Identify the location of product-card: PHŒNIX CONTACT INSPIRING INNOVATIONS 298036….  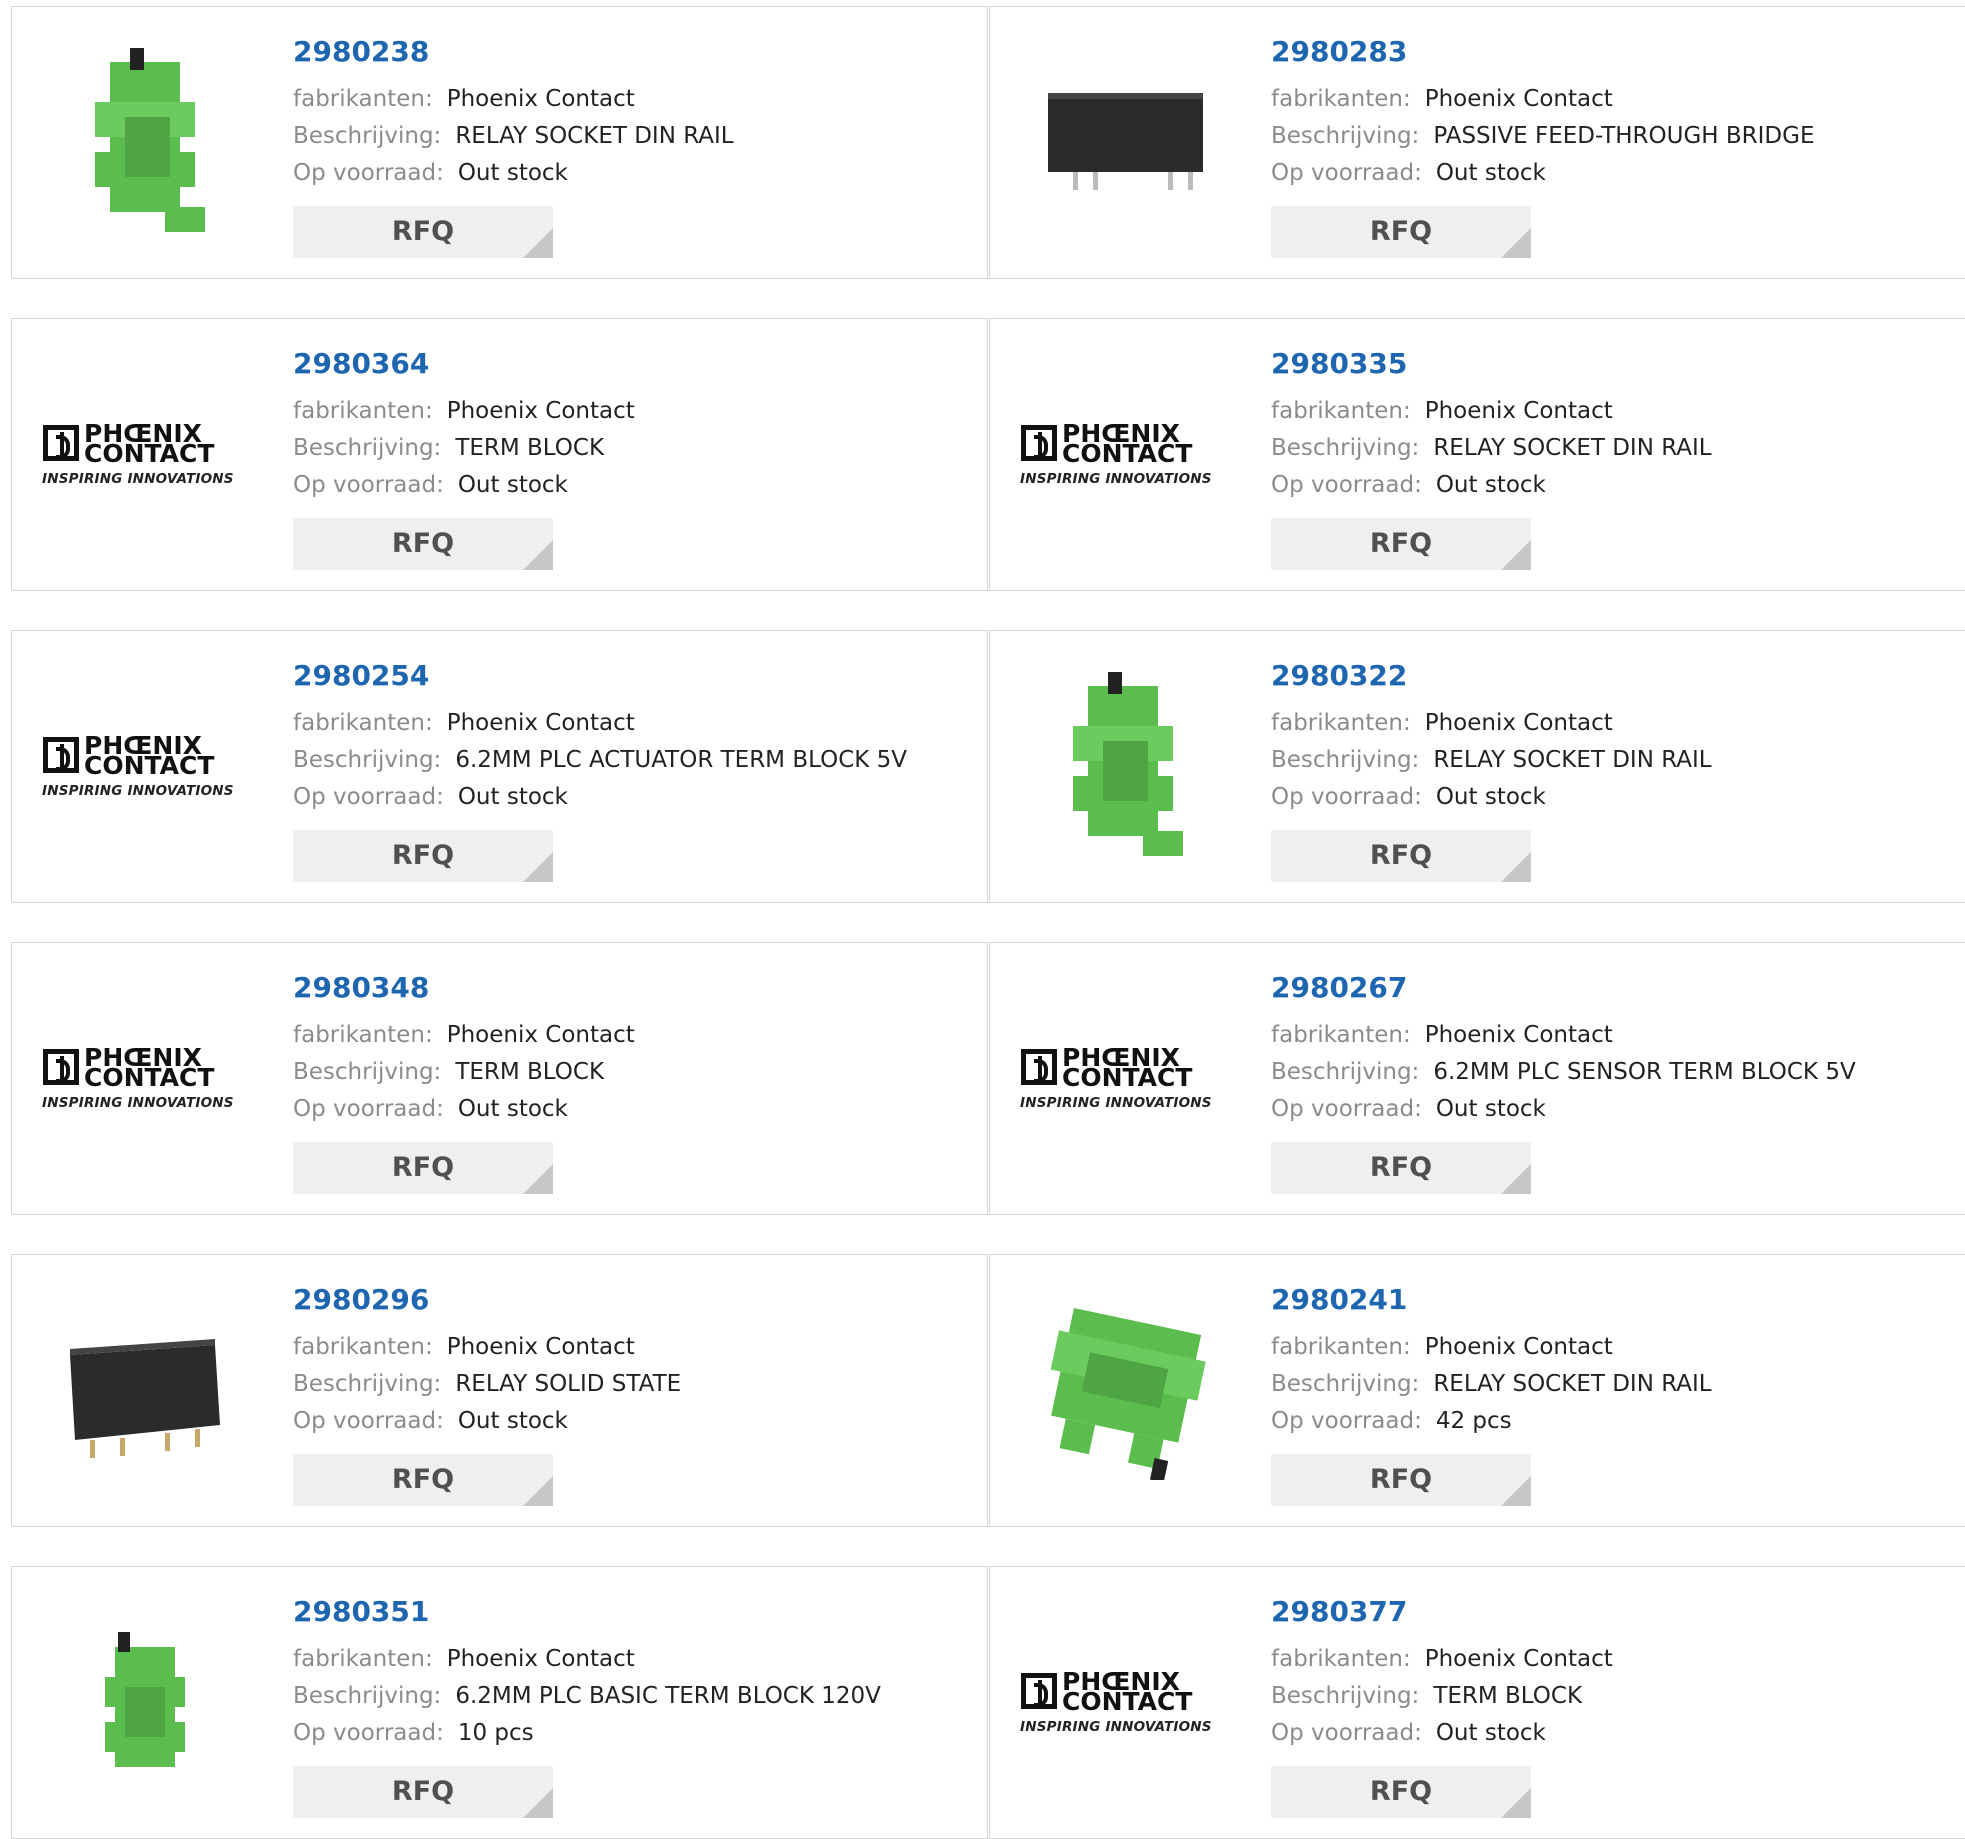
(499, 454).